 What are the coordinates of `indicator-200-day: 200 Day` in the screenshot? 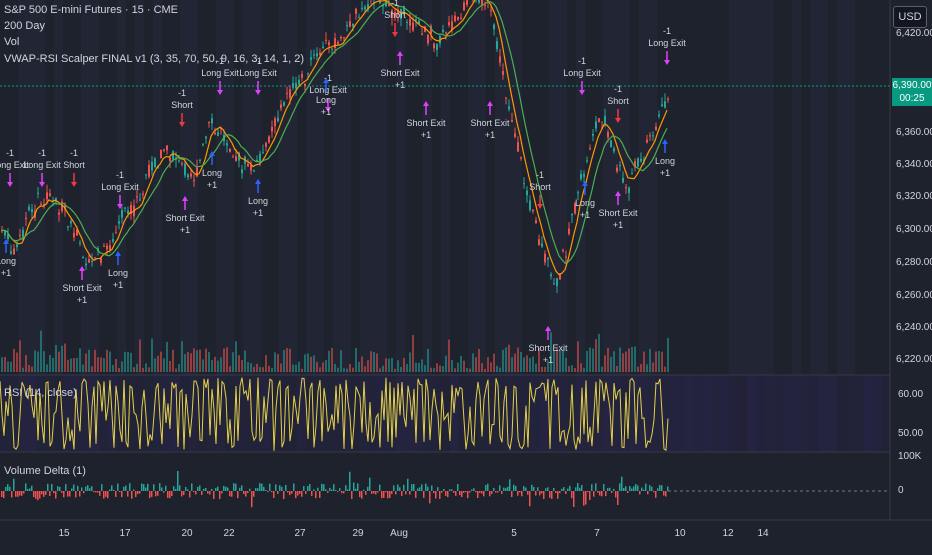 It's located at (24, 26).